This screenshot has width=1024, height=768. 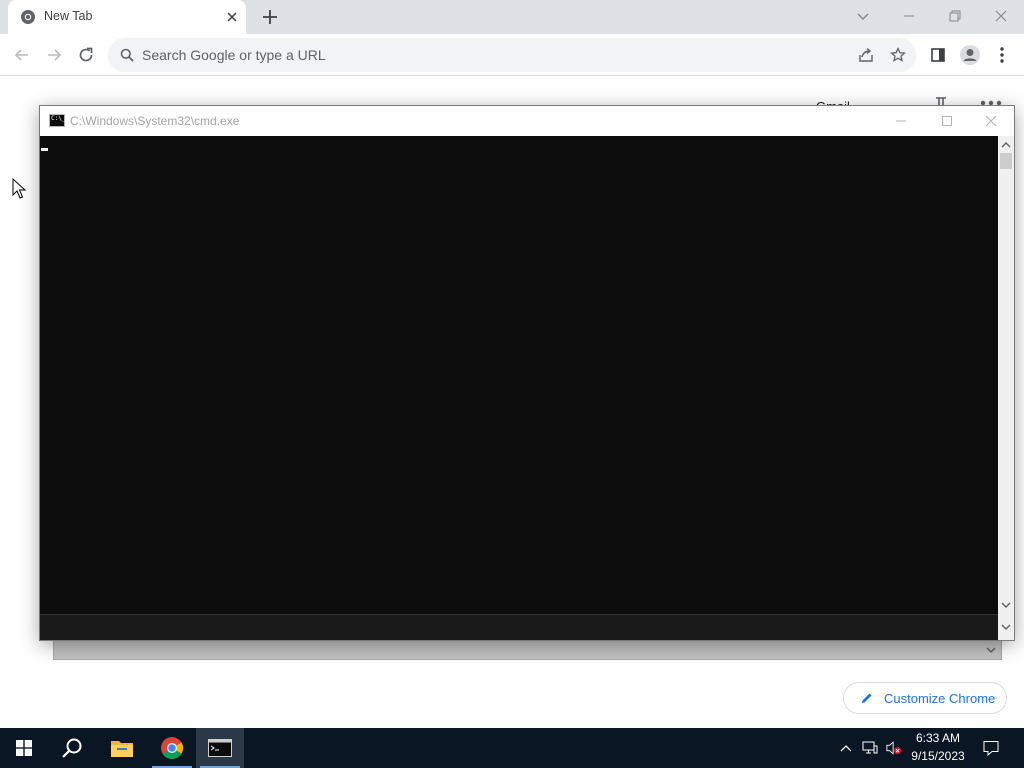 I want to click on customize-chrome-button: Customize Chrome, so click(x=925, y=698).